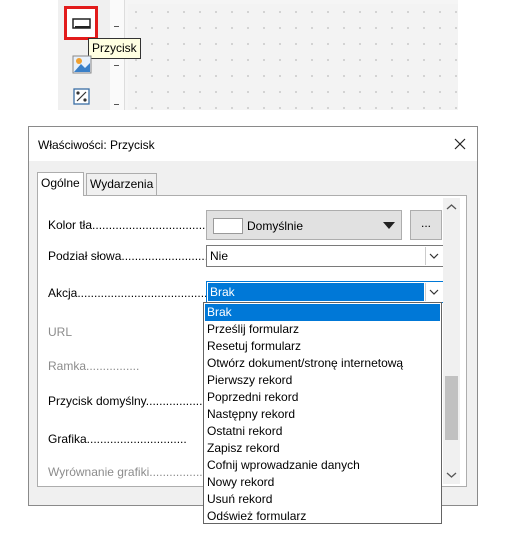 The height and width of the screenshot is (542, 506). What do you see at coordinates (322, 482) in the screenshot?
I see `dropdown-option: Nowy rekord` at bounding box center [322, 482].